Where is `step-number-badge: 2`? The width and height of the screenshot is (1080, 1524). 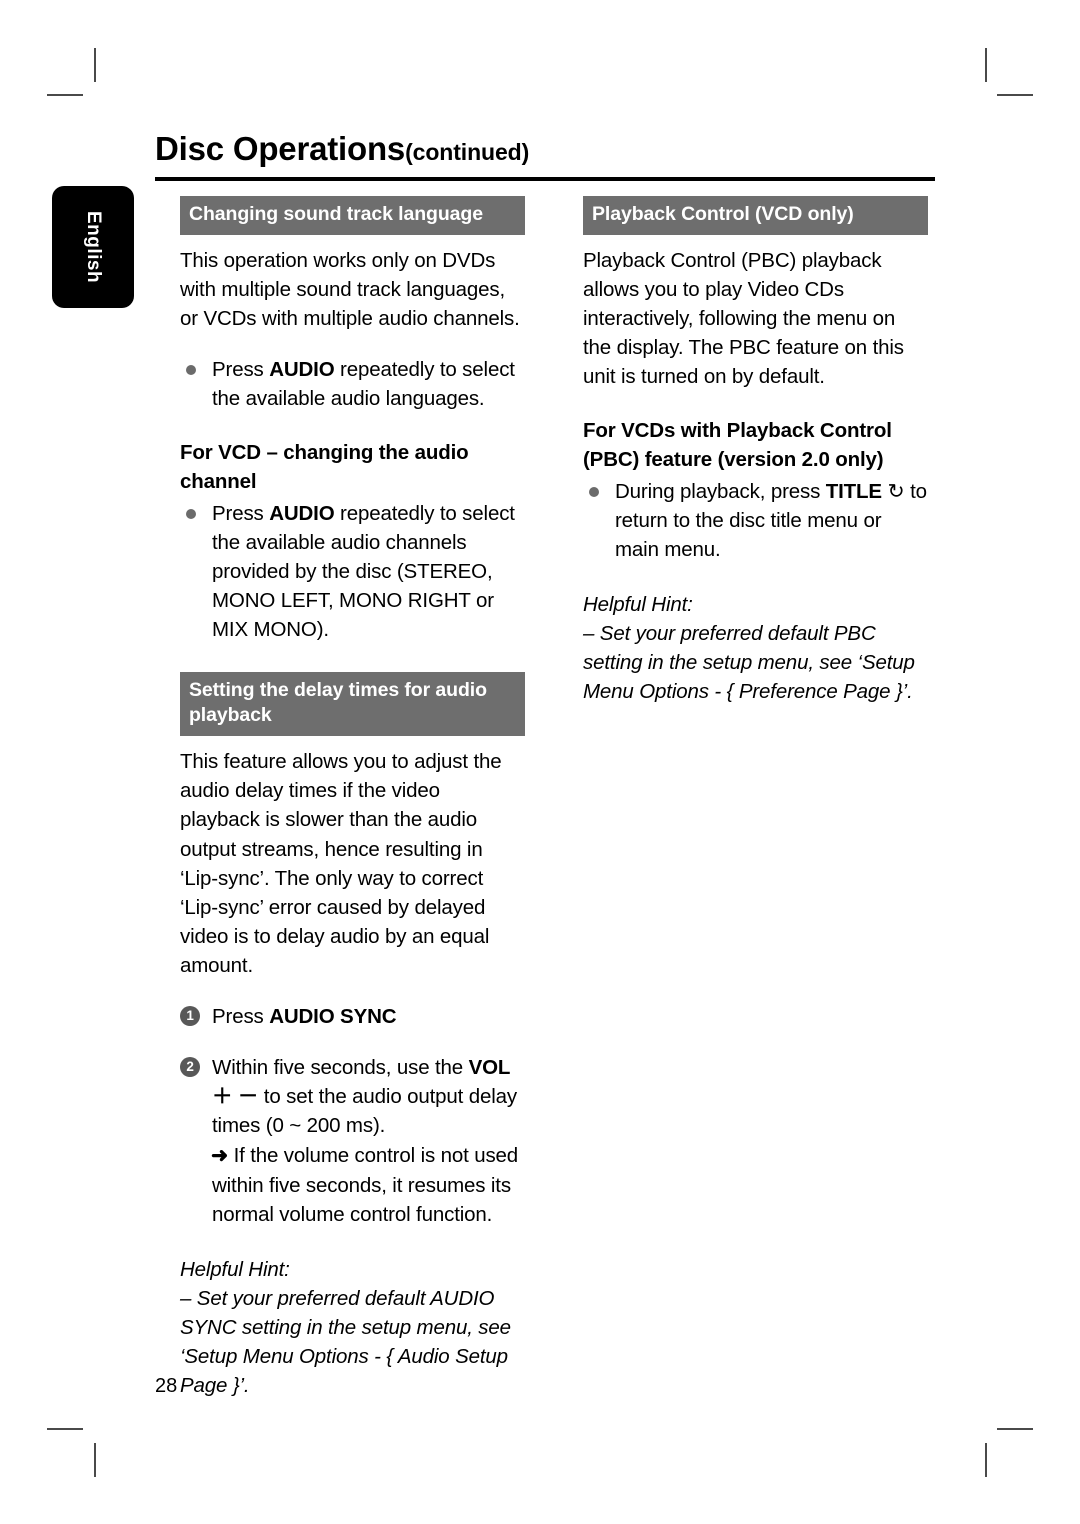
step-number-badge: 2 is located at coordinates (190, 1067).